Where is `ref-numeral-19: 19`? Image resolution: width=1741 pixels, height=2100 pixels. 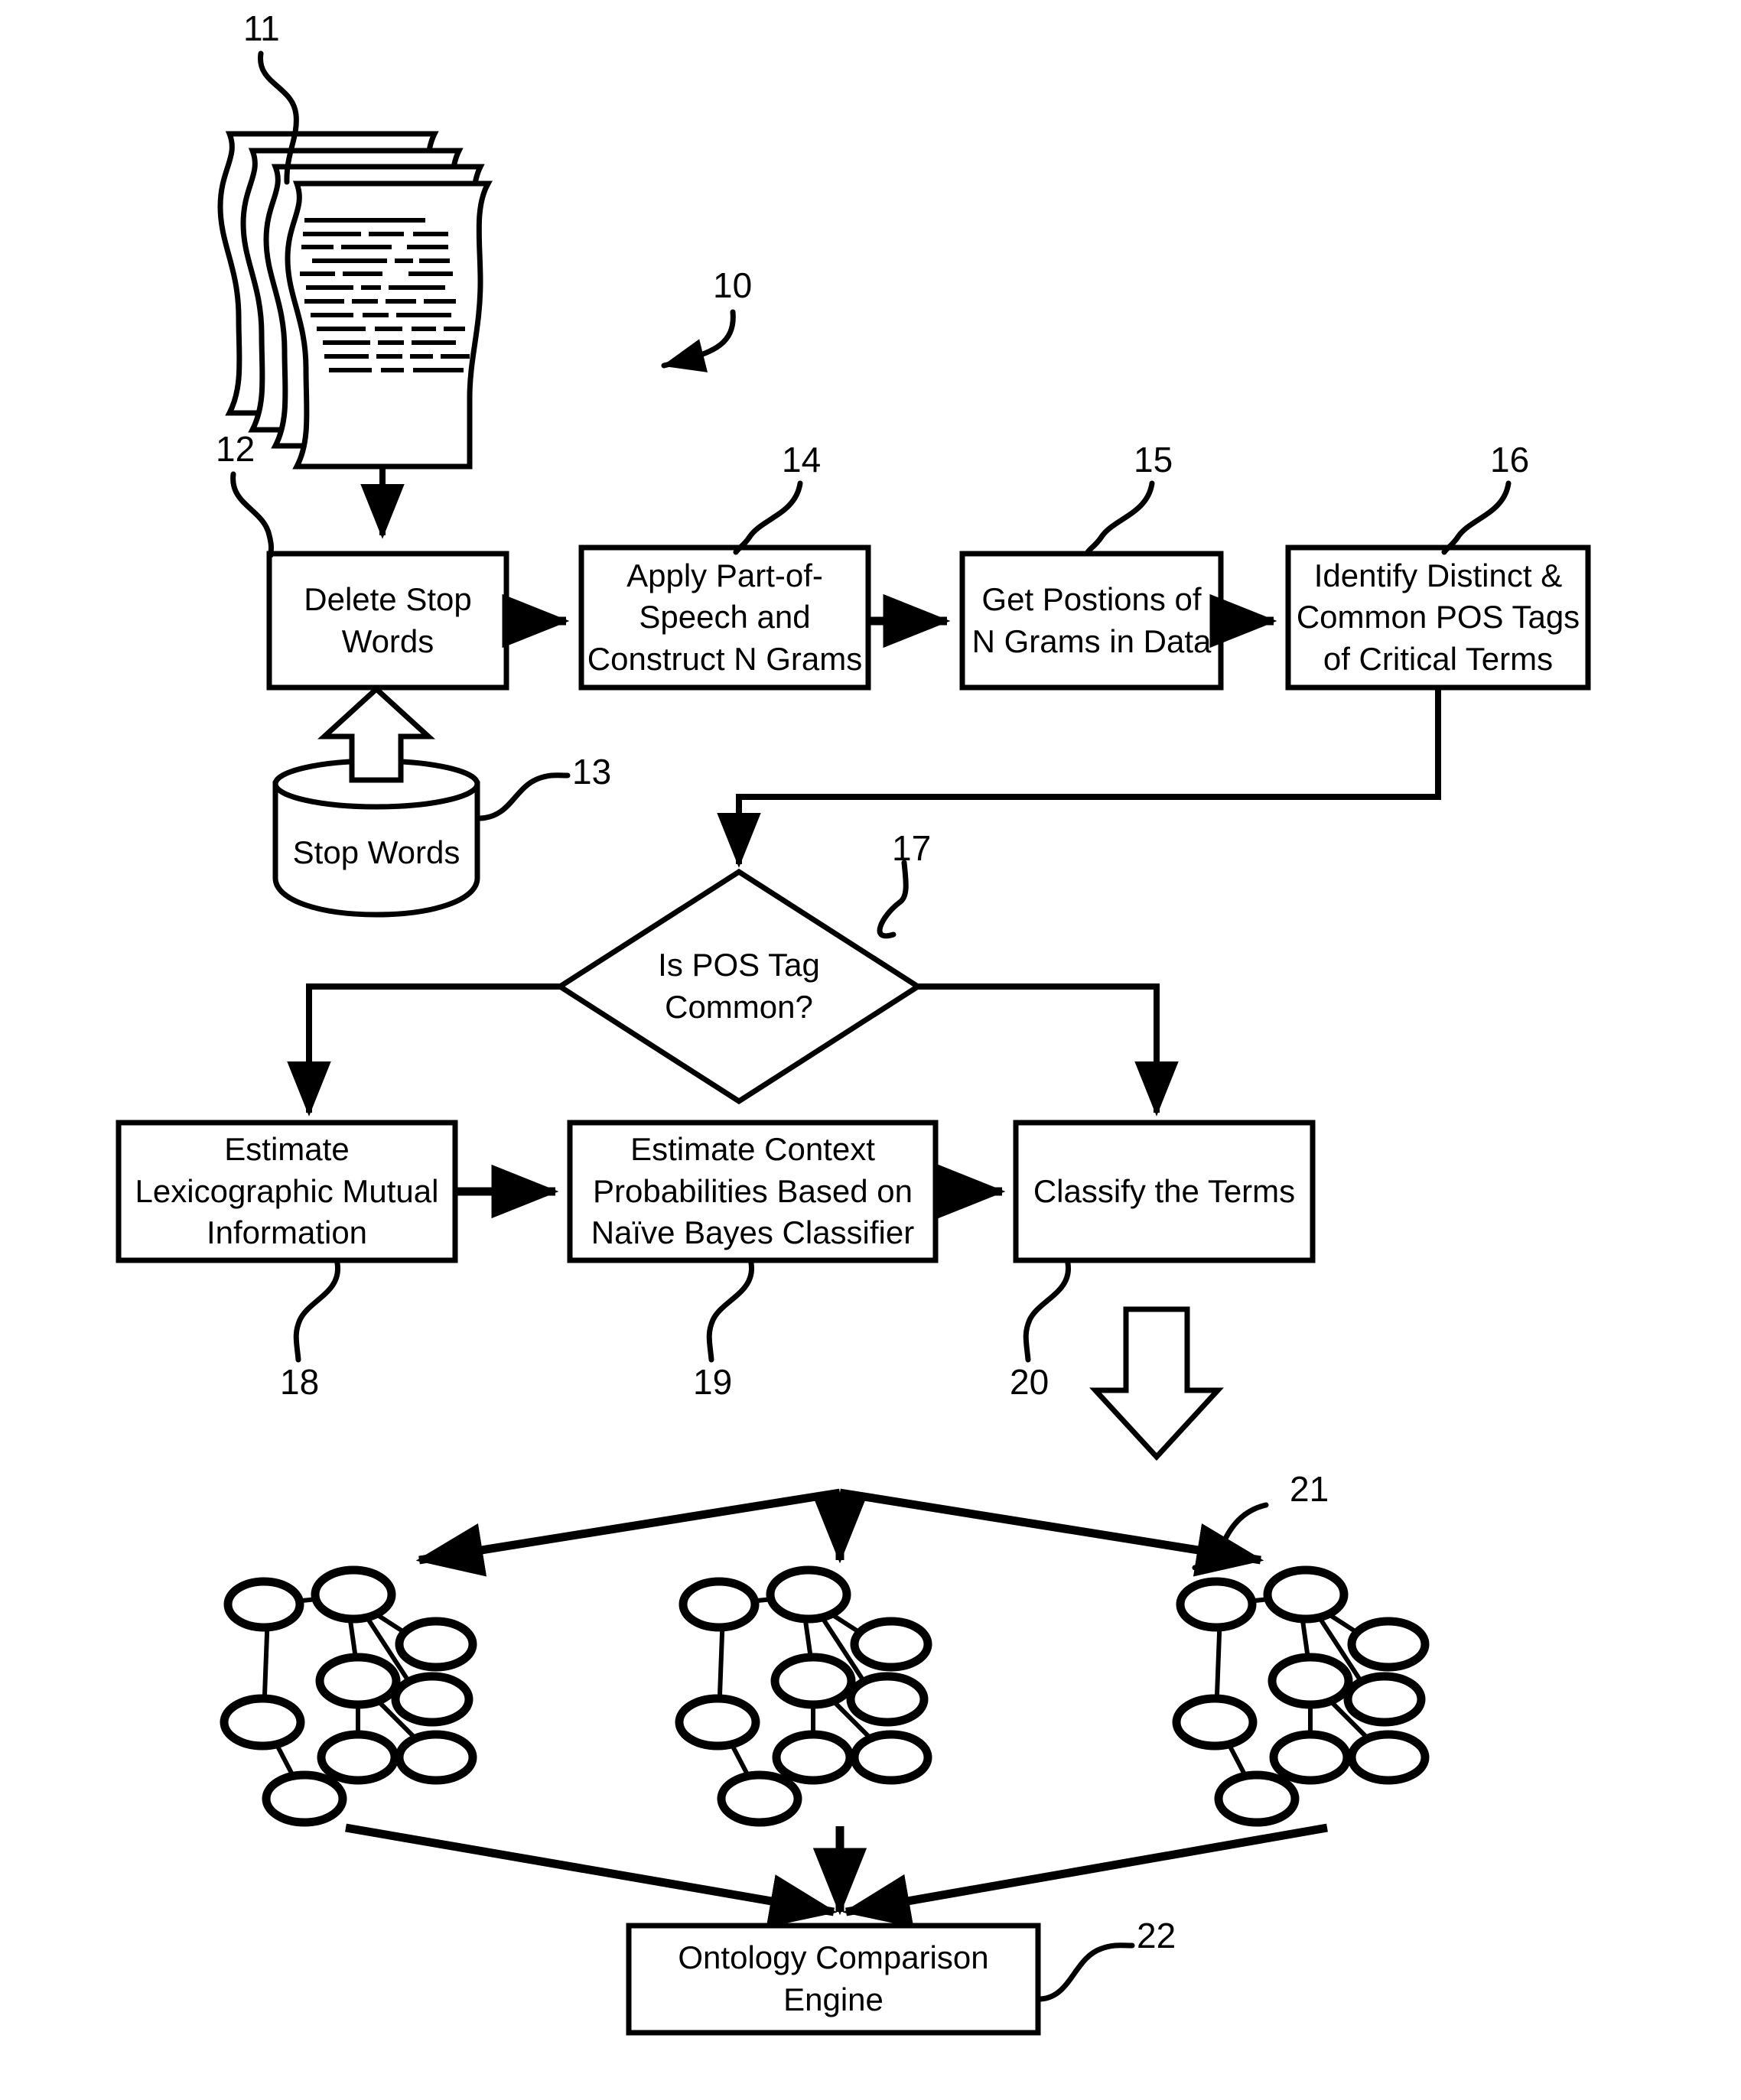
ref-numeral-19: 19 is located at coordinates (713, 1382).